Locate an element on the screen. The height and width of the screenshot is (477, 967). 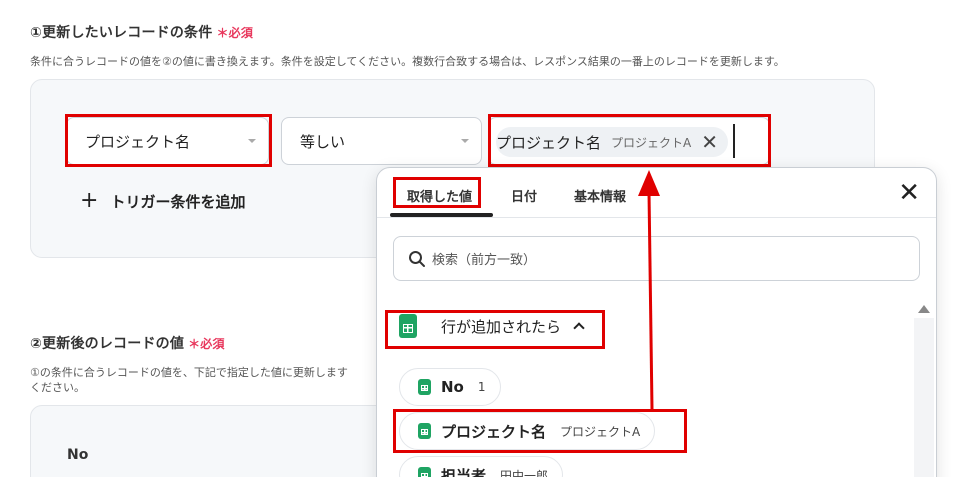
section2-description-line1: ①の条件に合うレコードの値を、下記で指定した値に更新します is located at coordinates (189, 372).